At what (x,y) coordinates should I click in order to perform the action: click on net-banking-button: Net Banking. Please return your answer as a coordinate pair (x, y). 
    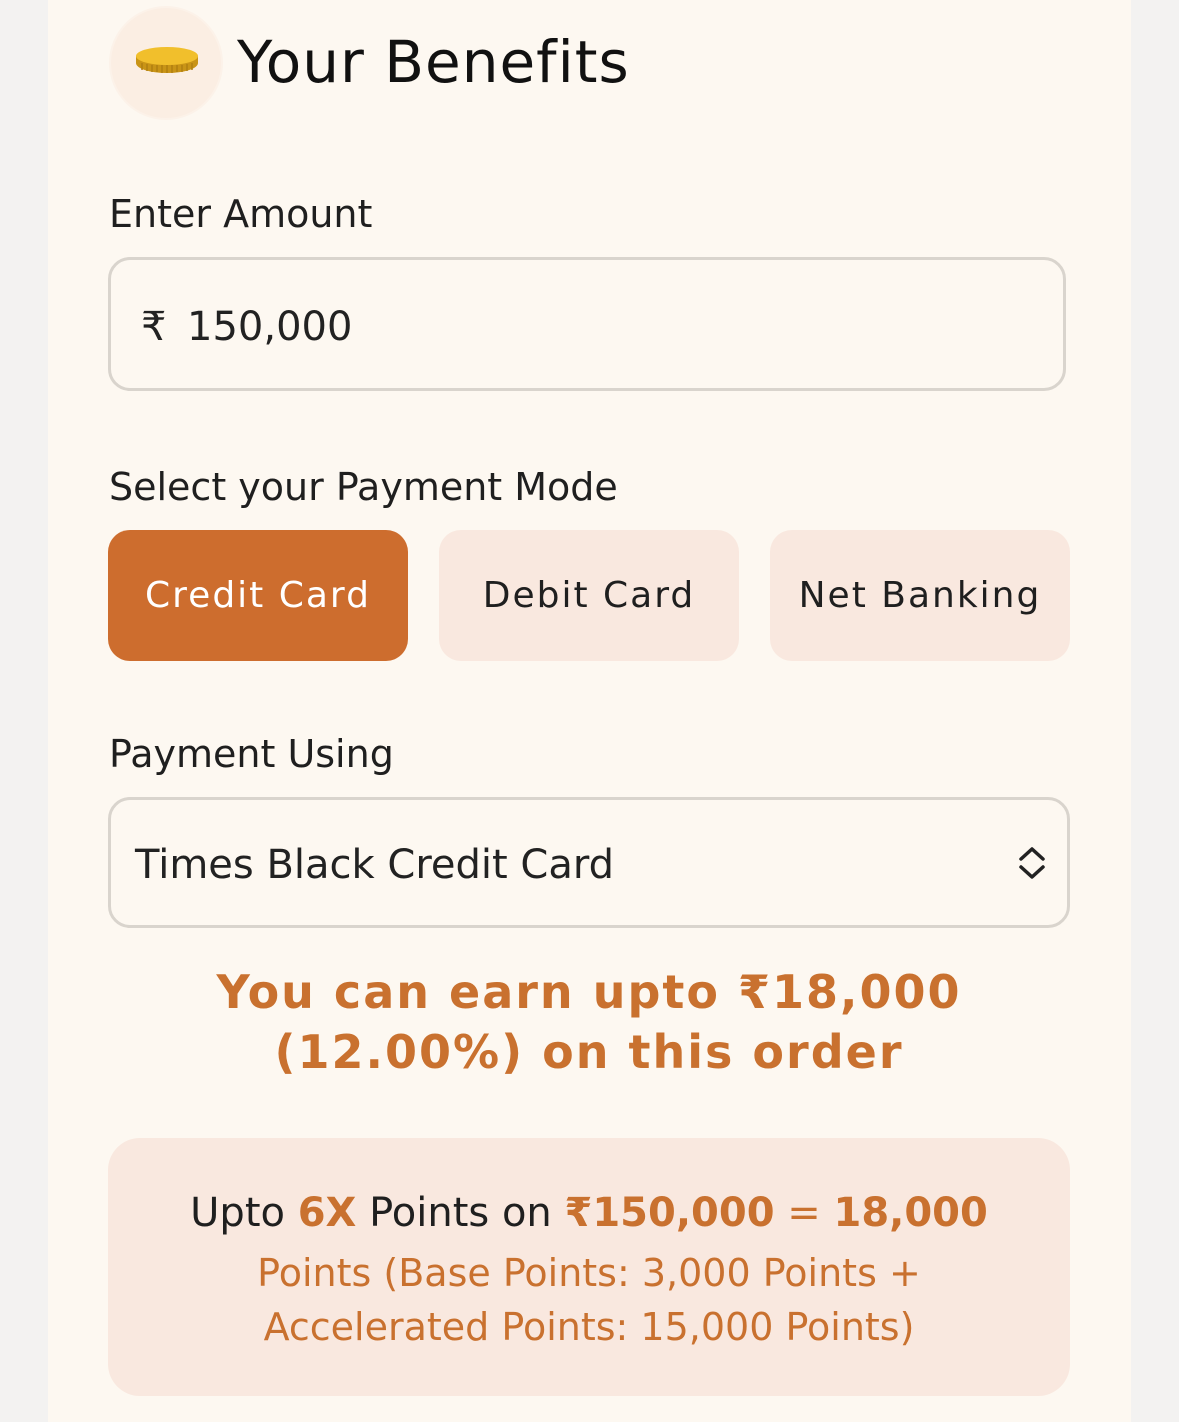
    Looking at the image, I should click on (920, 595).